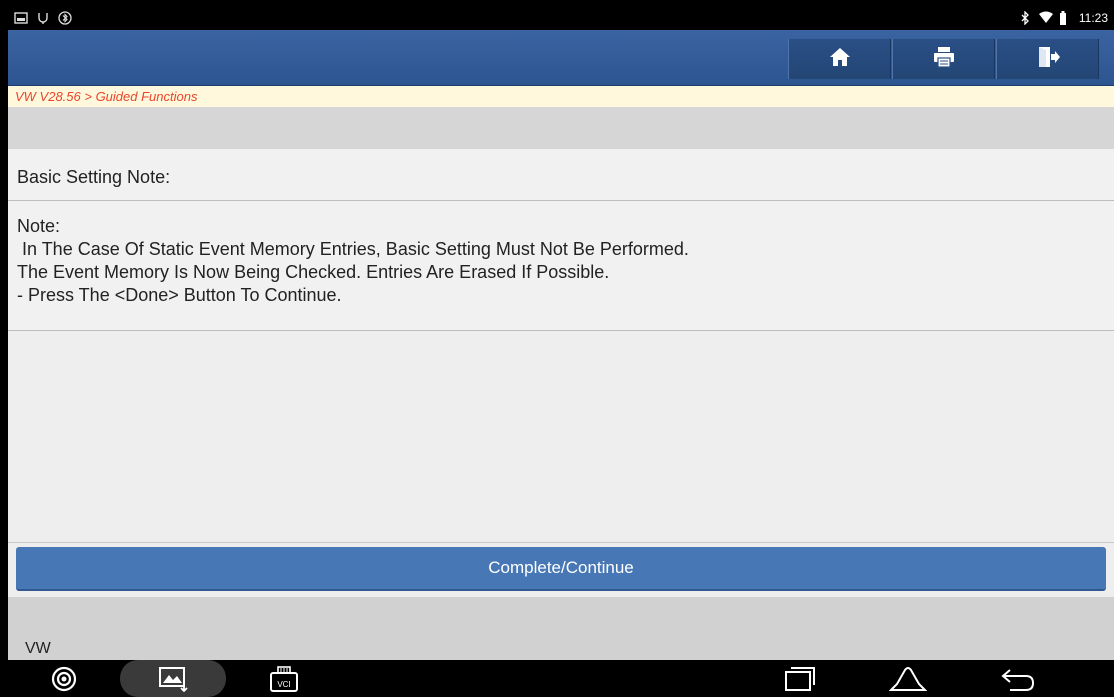  I want to click on bluetooth-settings-icon, so click(65, 18).